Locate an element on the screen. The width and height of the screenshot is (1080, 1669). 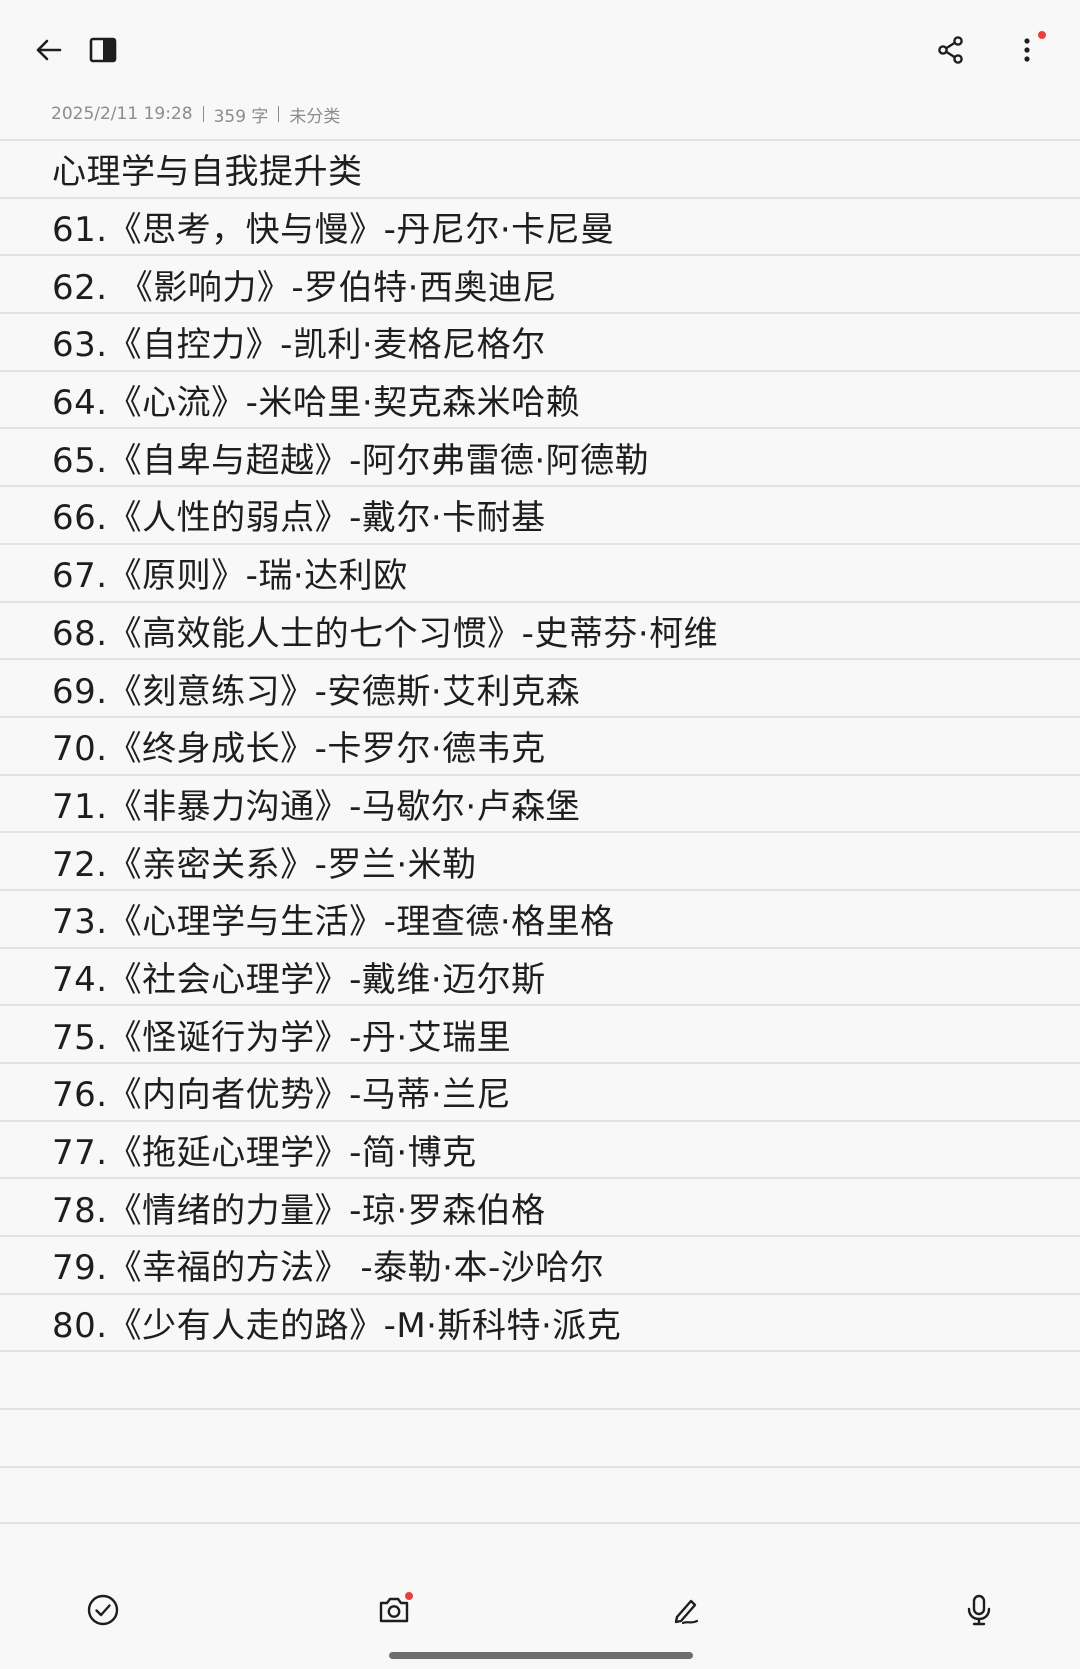
checklist-button is located at coordinates (103, 1610).